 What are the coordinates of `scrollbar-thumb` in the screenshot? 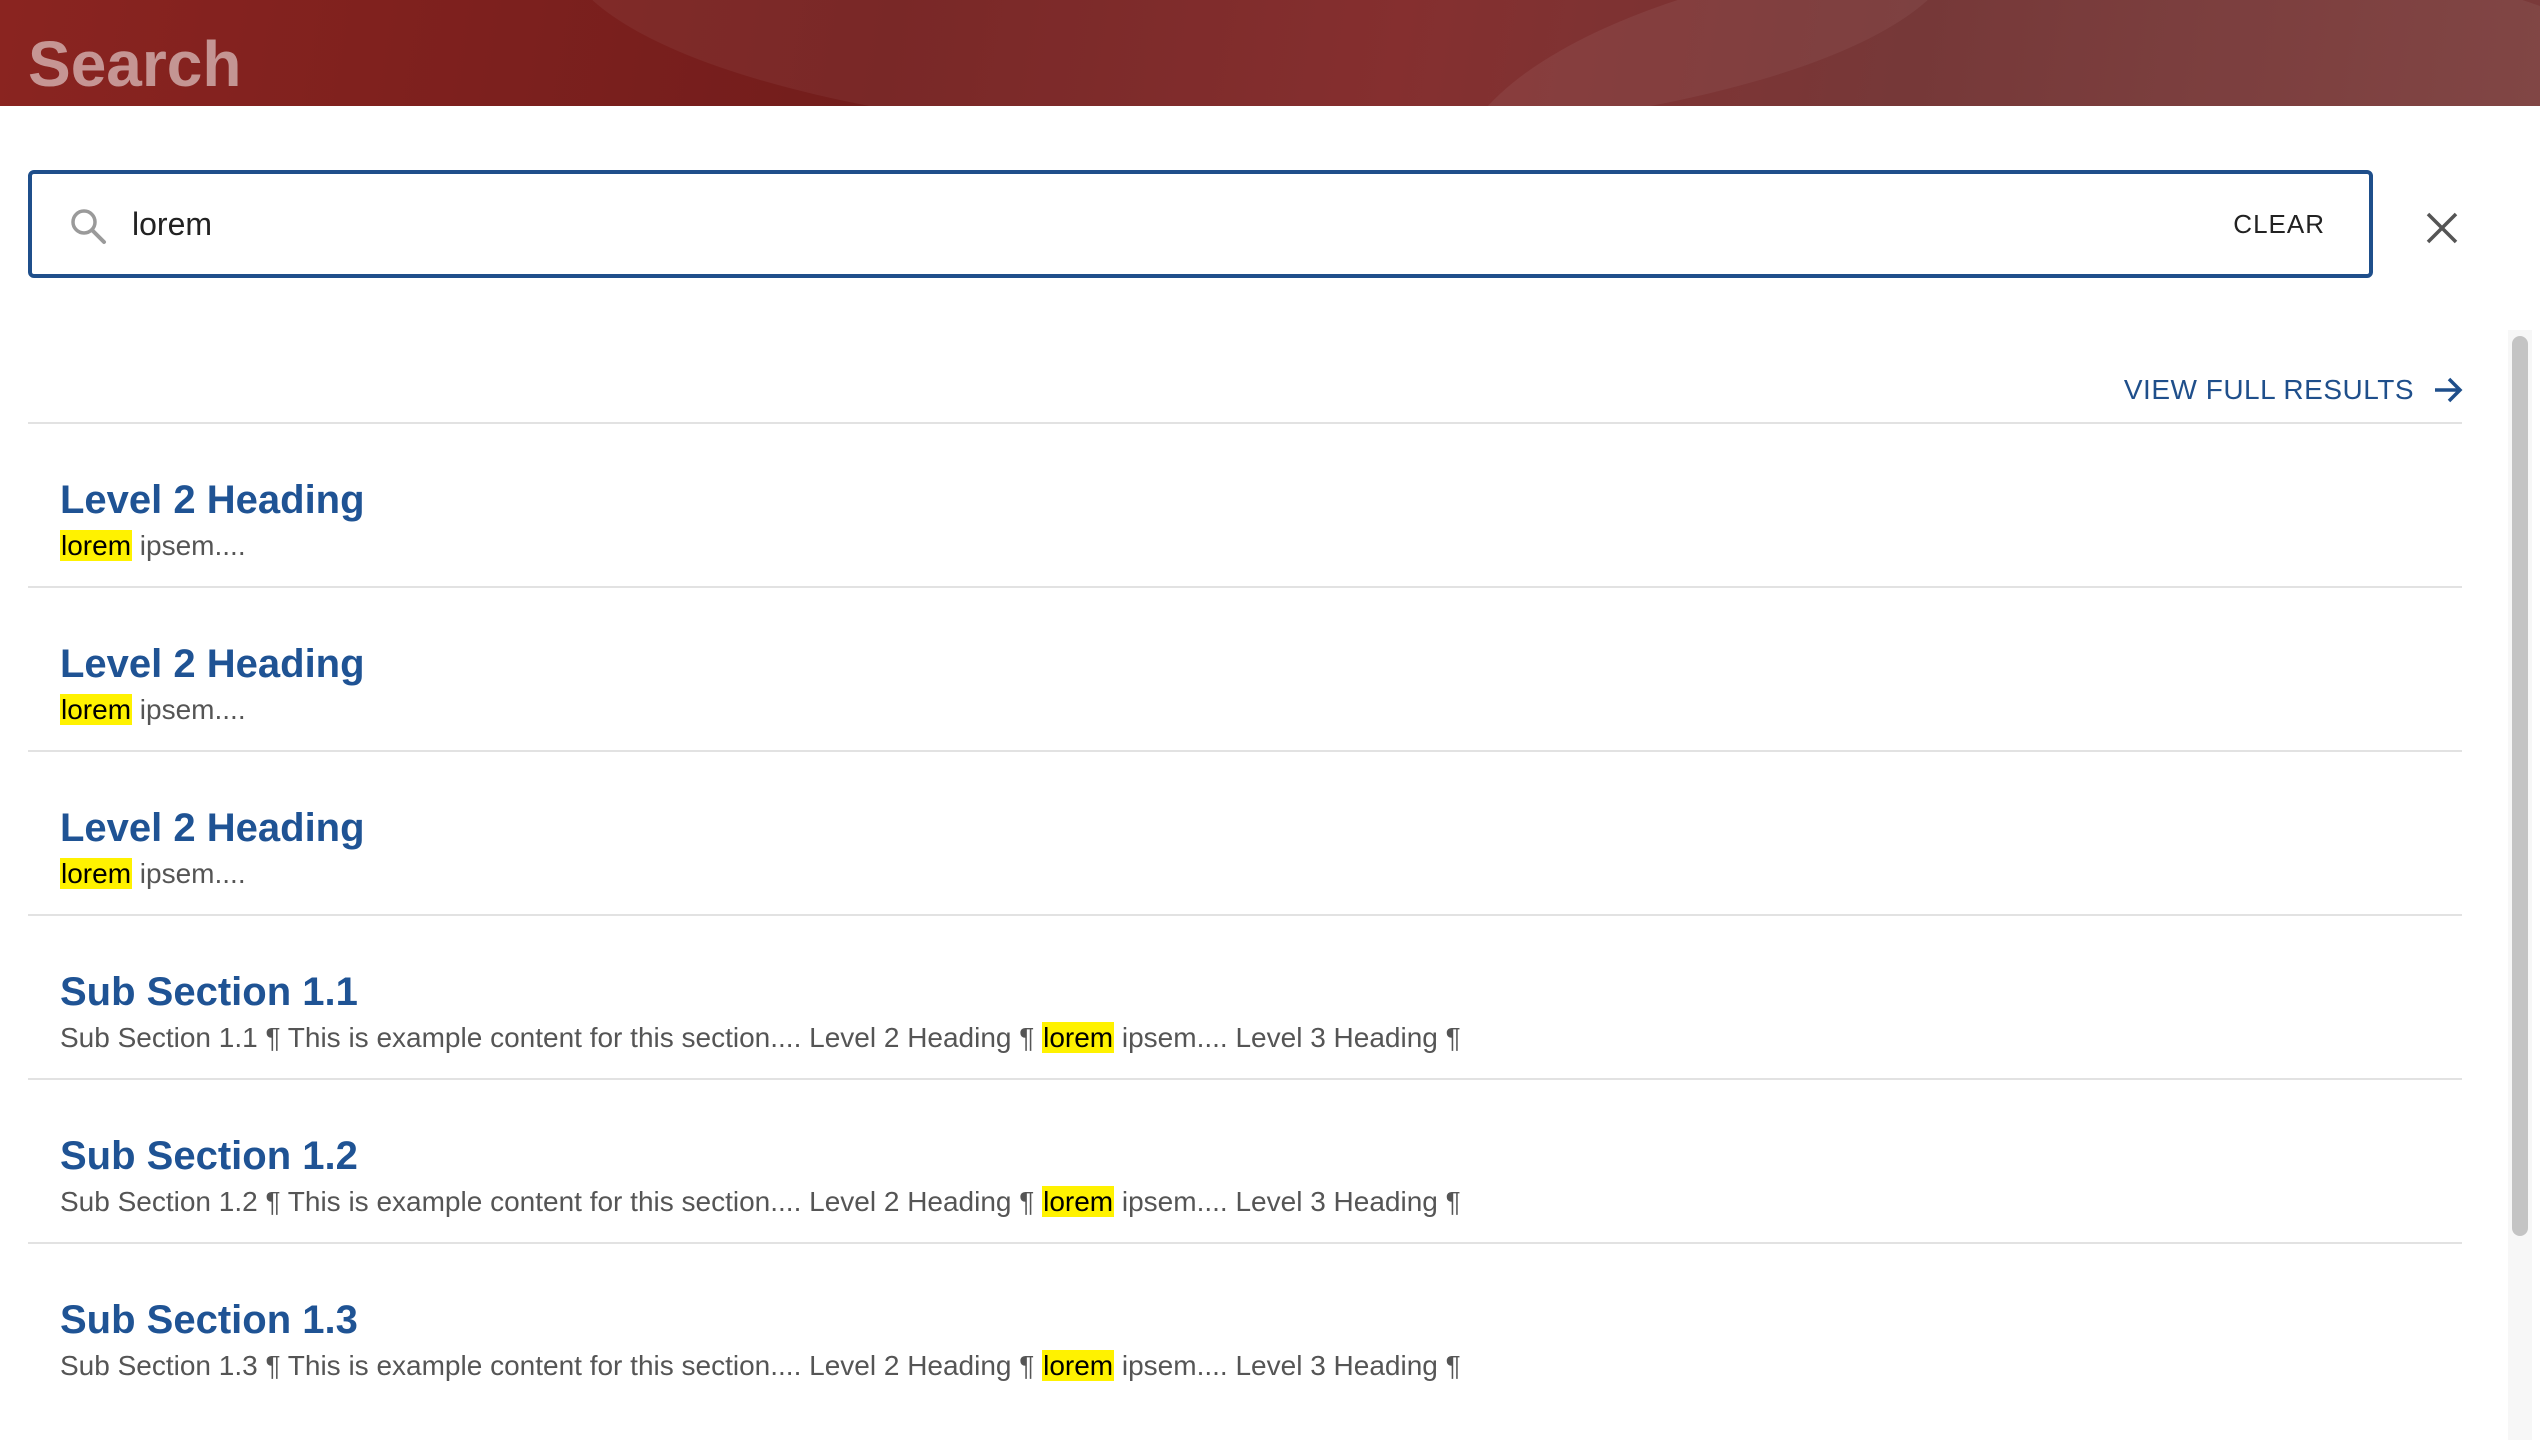 It's located at (2520, 786).